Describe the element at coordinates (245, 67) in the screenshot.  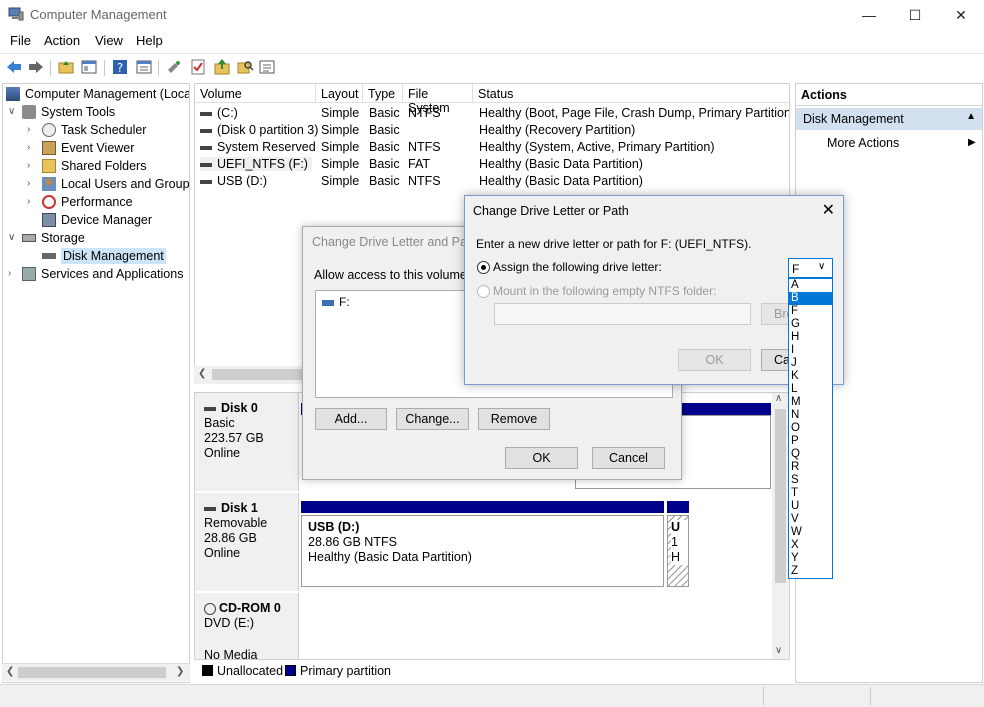
I see `search-folder-icon` at that location.